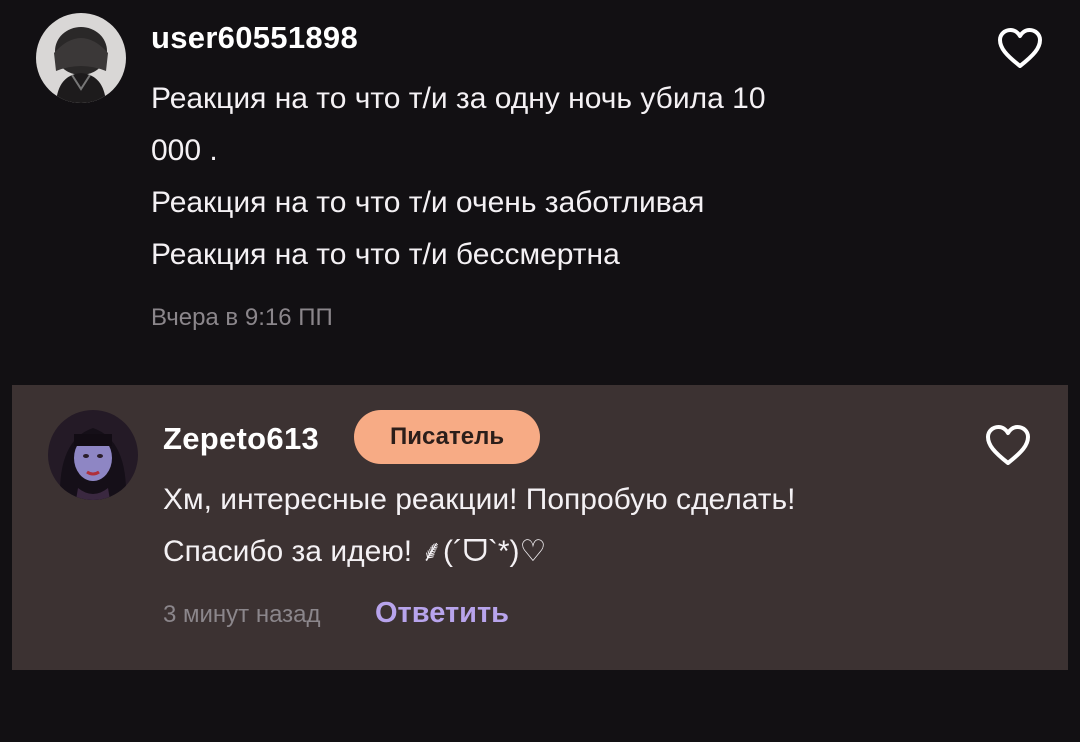 Image resolution: width=1080 pixels, height=742 pixels. What do you see at coordinates (355, 551) in the screenshot?
I see `comment-text-line: Спасибо за идею! ⸙(´ᗜ`*)♡` at bounding box center [355, 551].